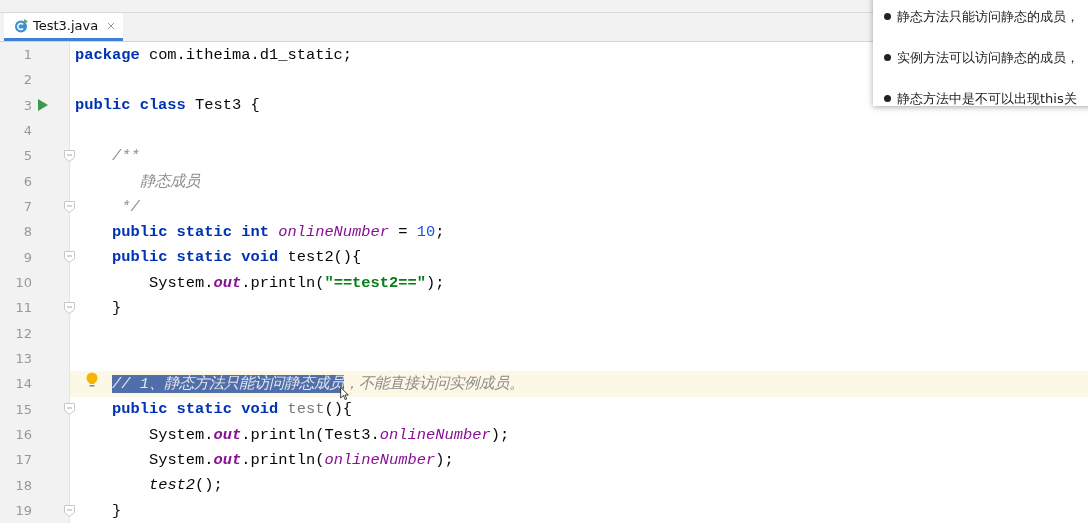 This screenshot has width=1088, height=531. What do you see at coordinates (130, 206) in the screenshot?
I see `code-line: */` at bounding box center [130, 206].